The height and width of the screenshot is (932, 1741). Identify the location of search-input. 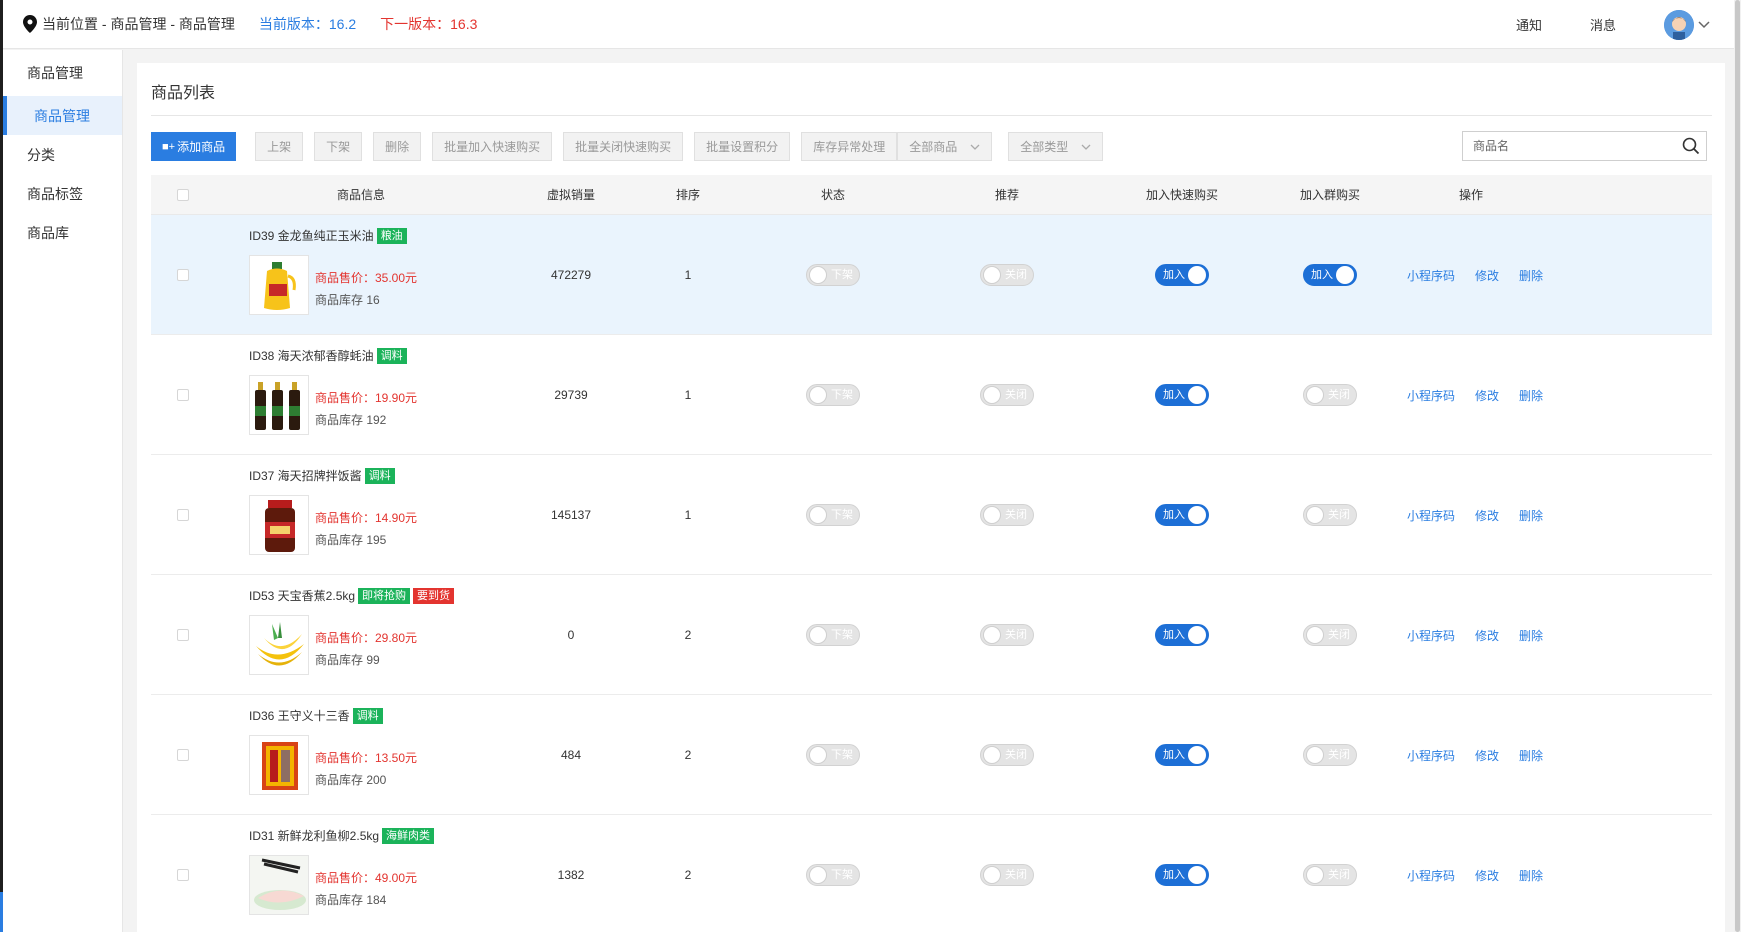
(1569, 146).